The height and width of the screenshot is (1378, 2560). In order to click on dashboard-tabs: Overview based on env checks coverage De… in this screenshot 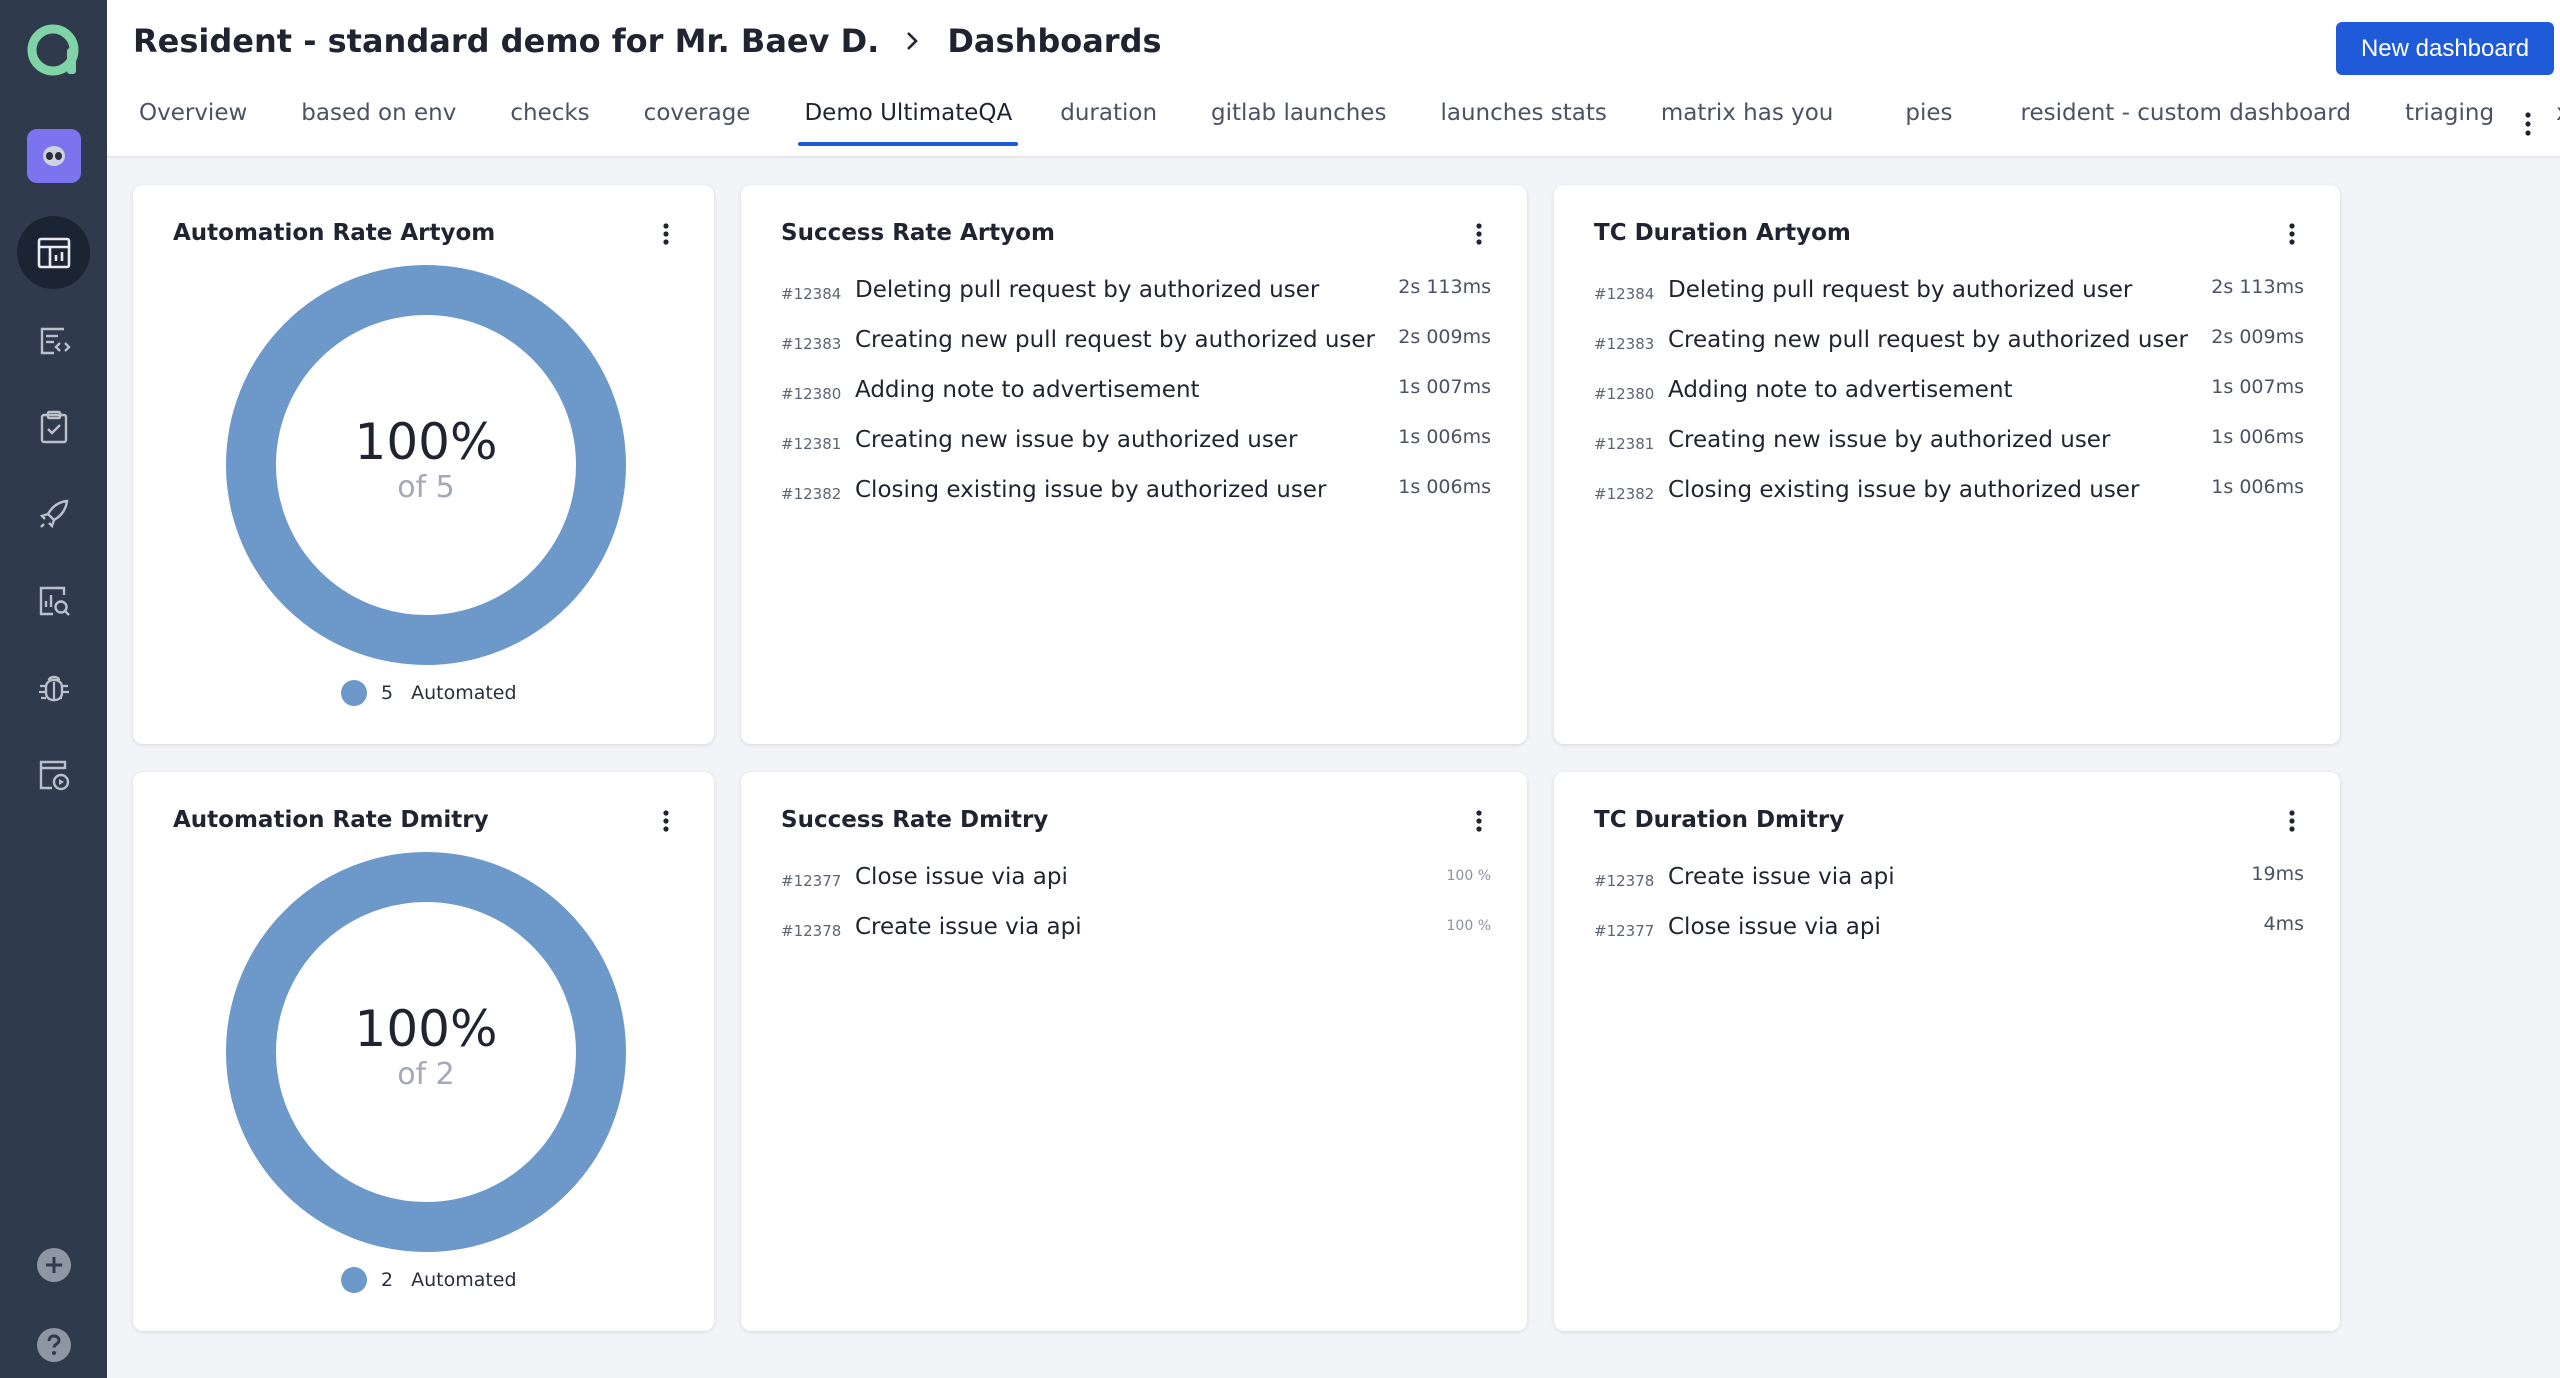, I will do `click(1346, 128)`.